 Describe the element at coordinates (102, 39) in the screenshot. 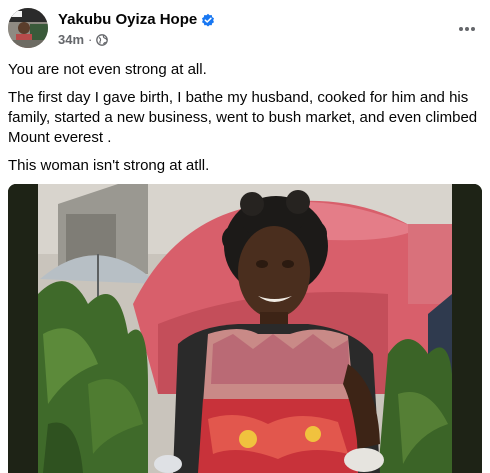

I see `globe-icon` at that location.